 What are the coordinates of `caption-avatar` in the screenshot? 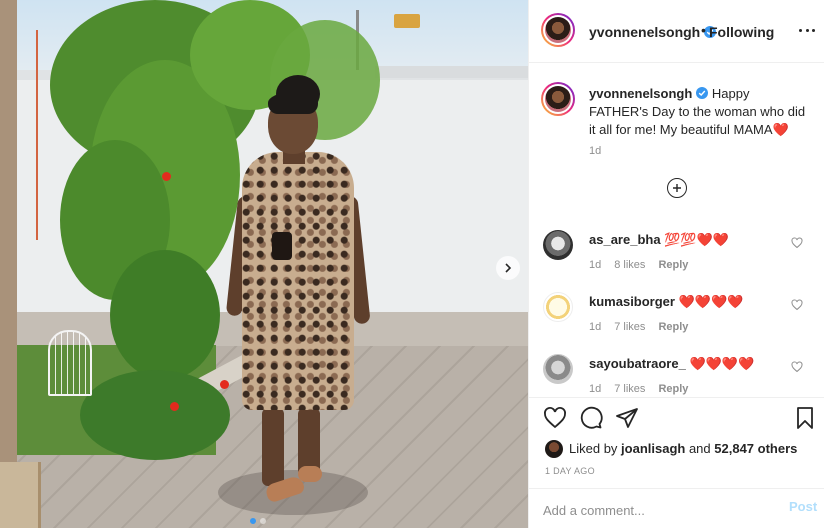 It's located at (558, 99).